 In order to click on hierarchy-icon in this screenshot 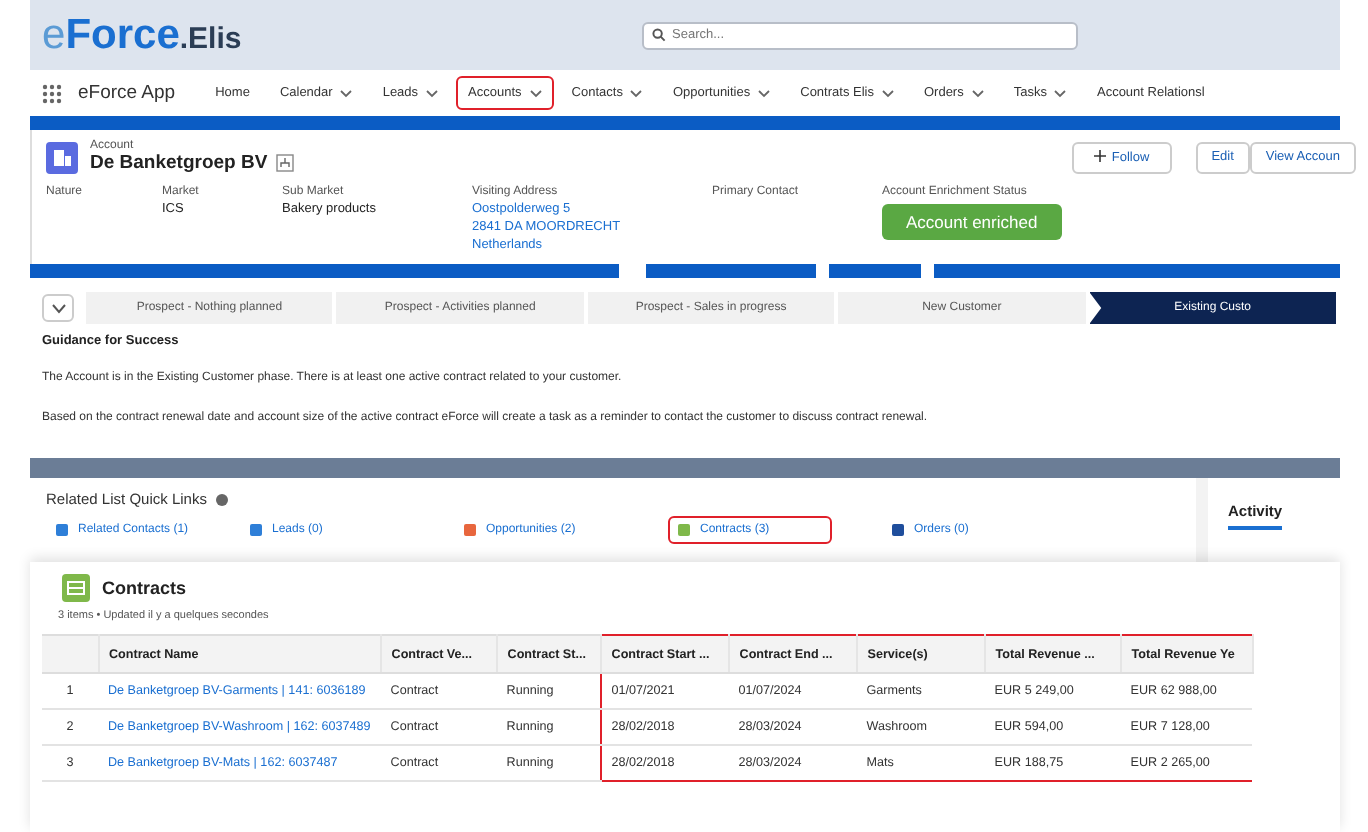, I will do `click(284, 163)`.